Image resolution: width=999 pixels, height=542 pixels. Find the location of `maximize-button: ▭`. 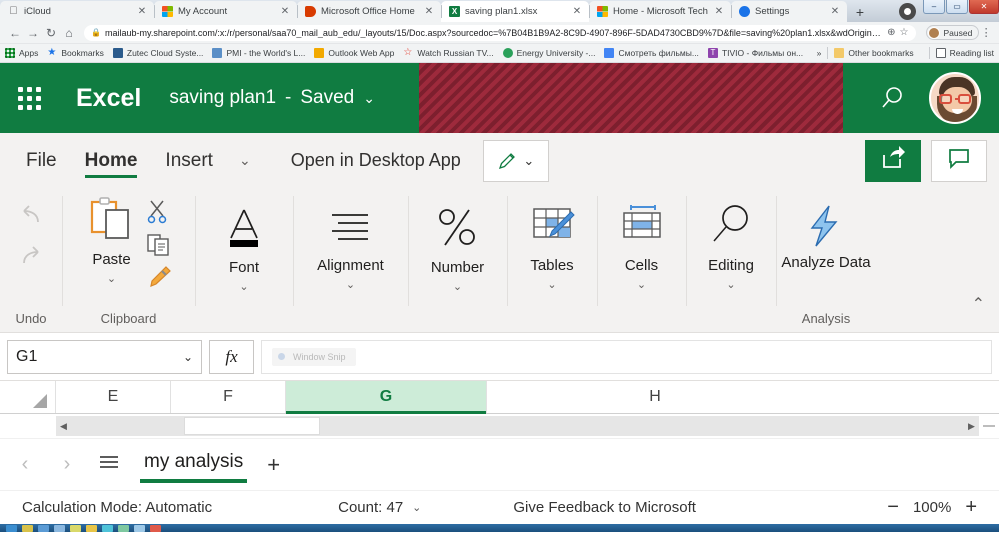

maximize-button: ▭ is located at coordinates (957, 7).